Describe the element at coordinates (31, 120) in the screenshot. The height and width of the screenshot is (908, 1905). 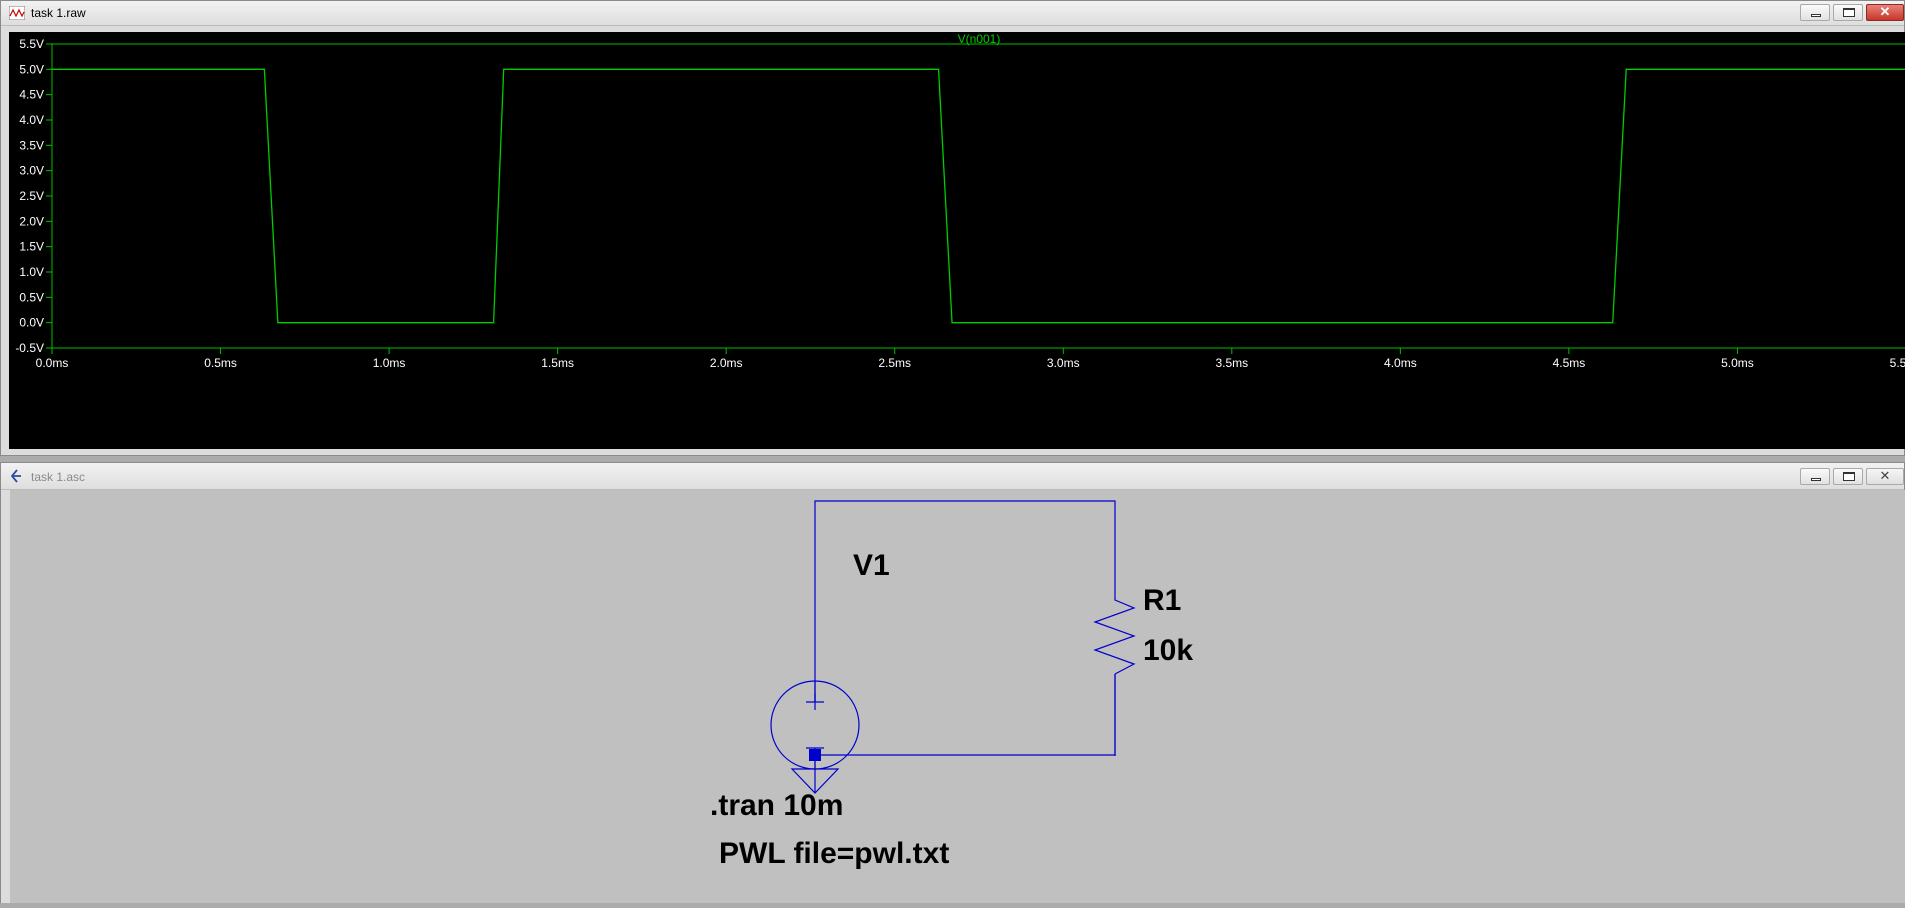
I see `y-tick-label: 4.0V` at that location.